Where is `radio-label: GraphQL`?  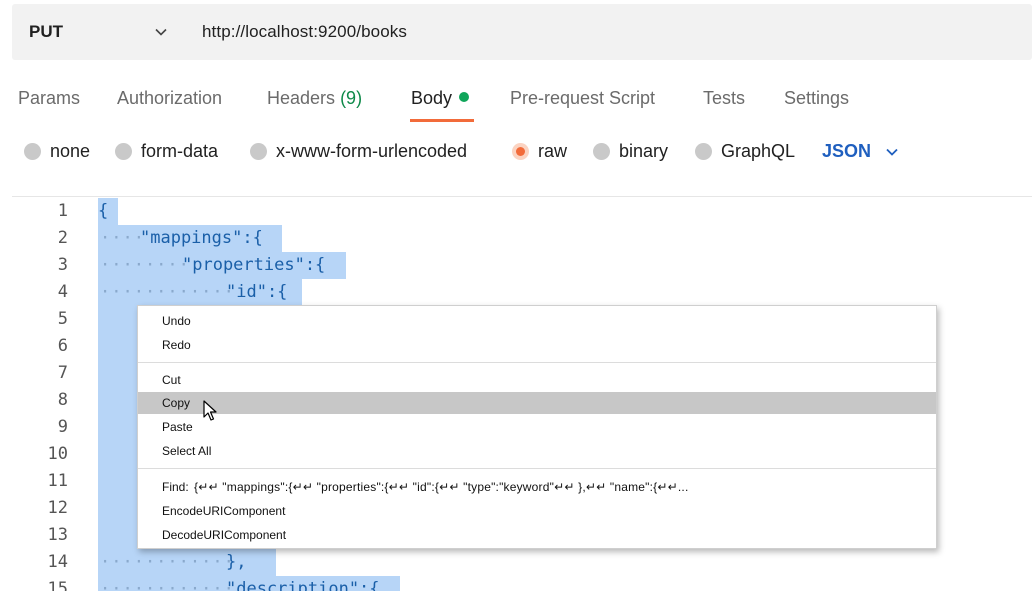
radio-label: GraphQL is located at coordinates (758, 151).